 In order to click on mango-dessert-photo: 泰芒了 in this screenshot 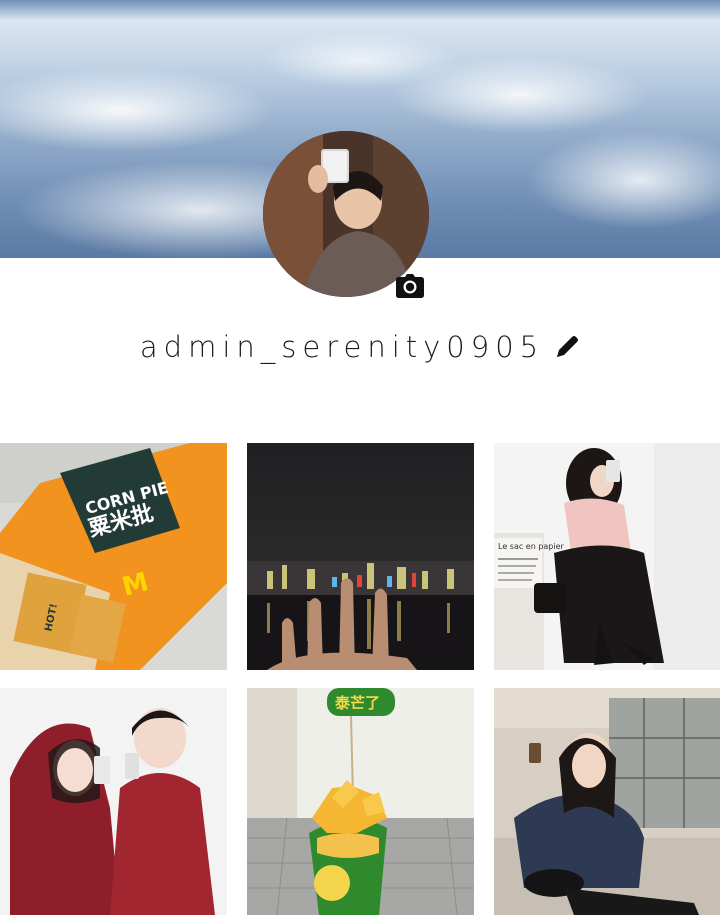, I will do `click(360, 801)`.